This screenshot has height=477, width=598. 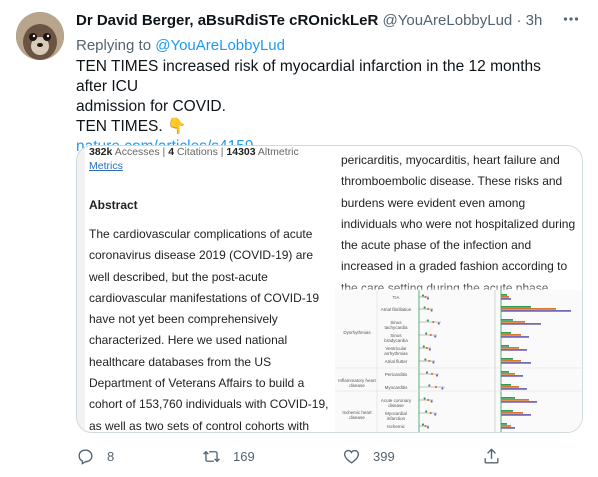 What do you see at coordinates (95, 456) in the screenshot?
I see `reply-button: 8` at bounding box center [95, 456].